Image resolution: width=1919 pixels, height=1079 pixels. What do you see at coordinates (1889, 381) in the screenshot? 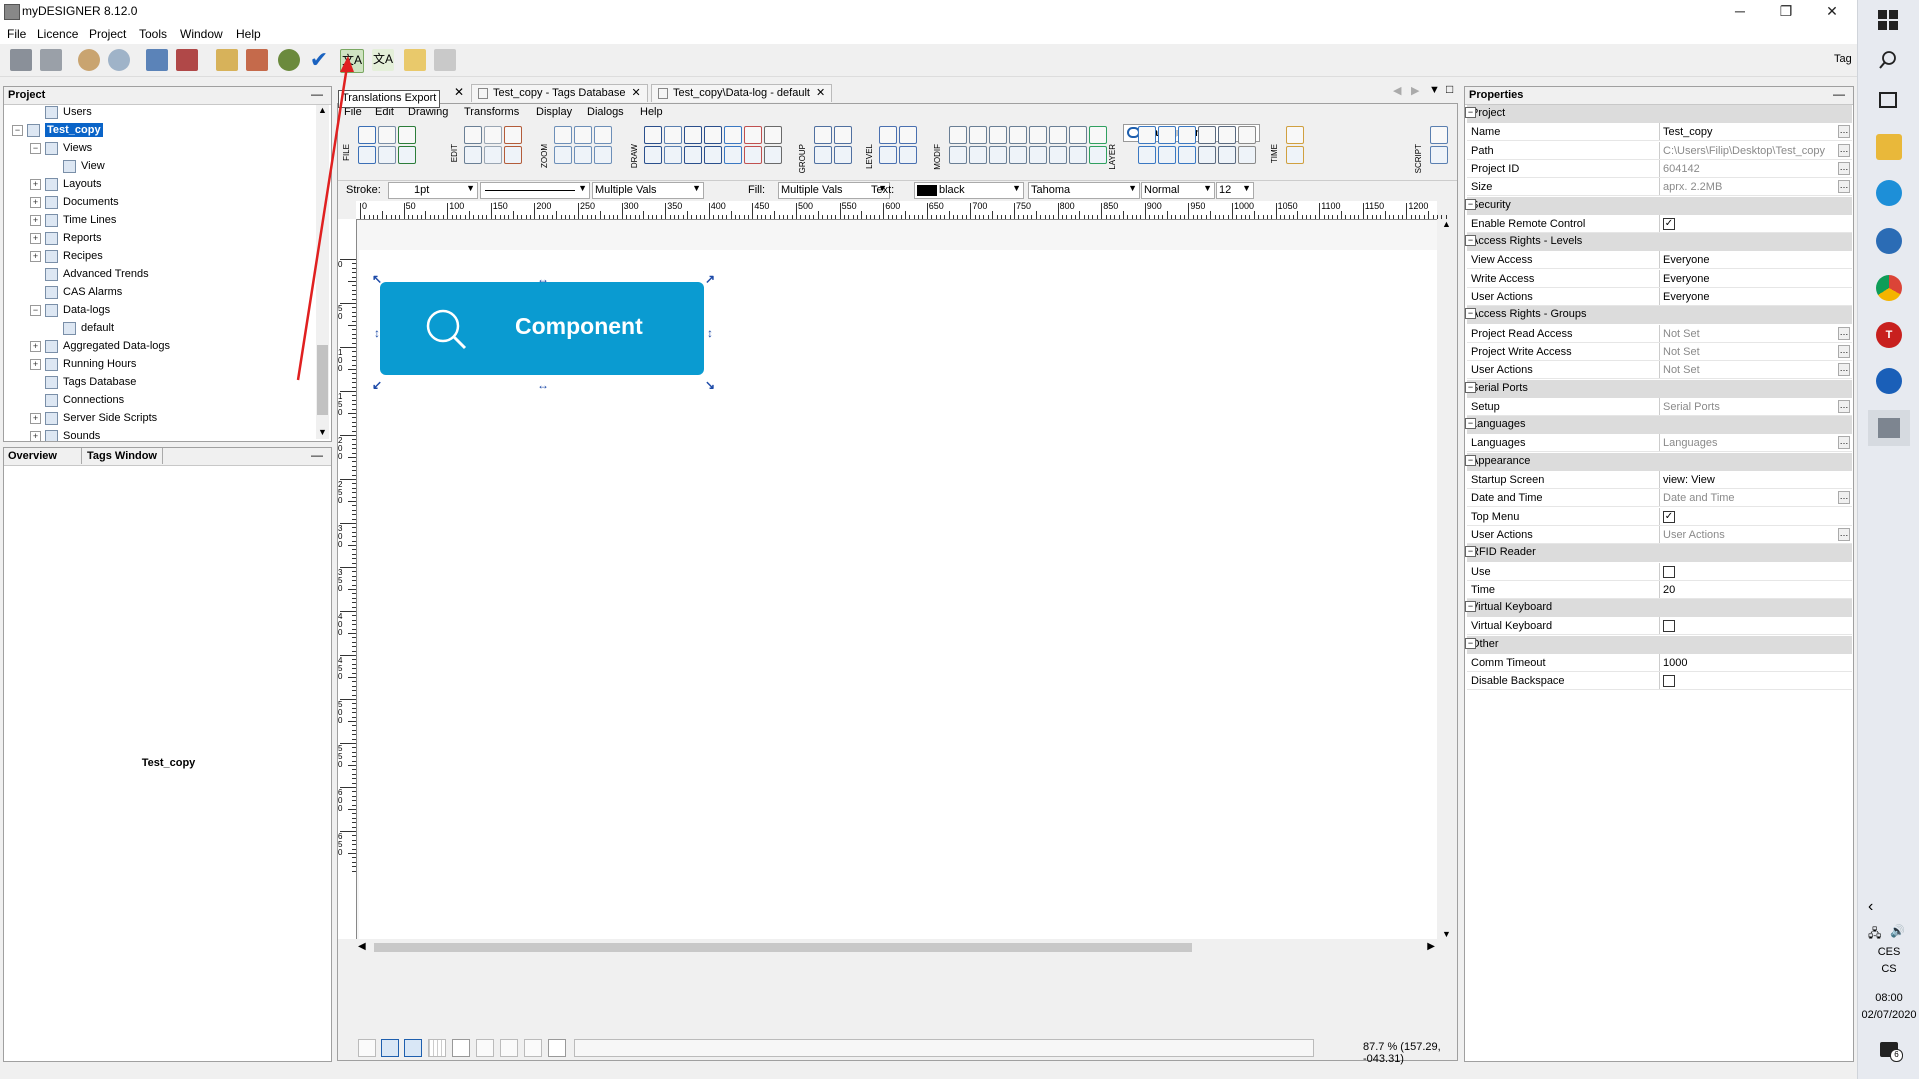
I see `app-icon-dark-blue` at bounding box center [1889, 381].